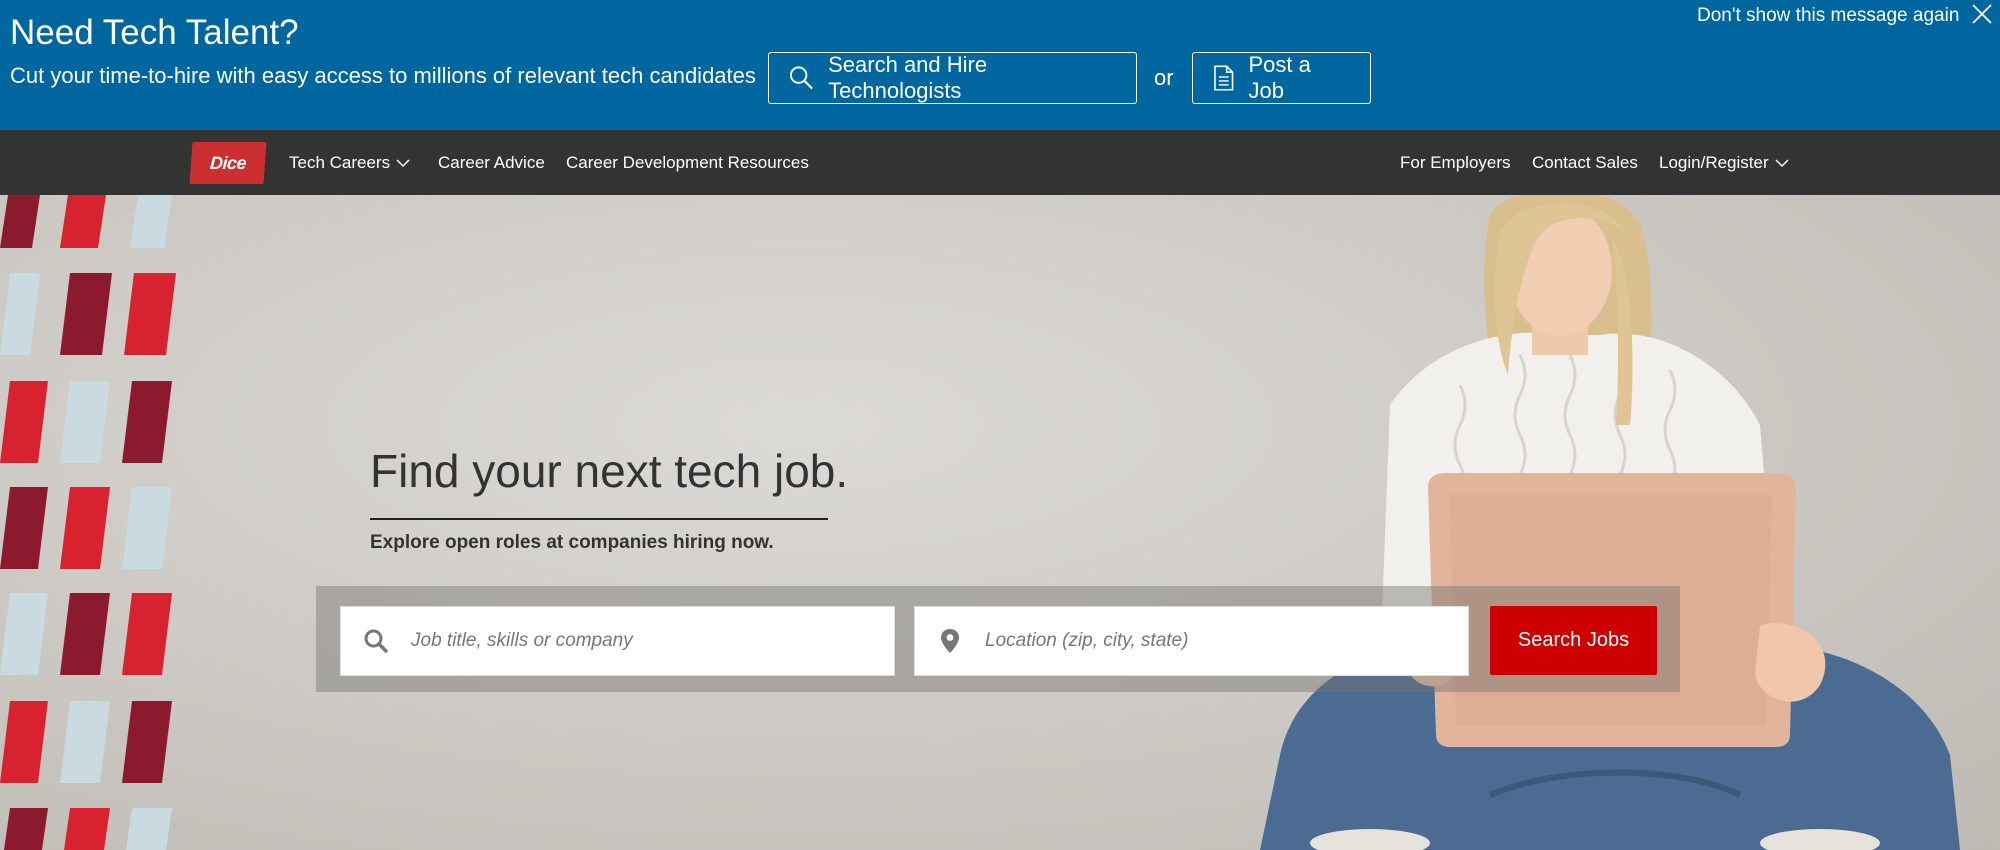 The image size is (2000, 850). What do you see at coordinates (88, 522) in the screenshot?
I see `decorative-stripes` at bounding box center [88, 522].